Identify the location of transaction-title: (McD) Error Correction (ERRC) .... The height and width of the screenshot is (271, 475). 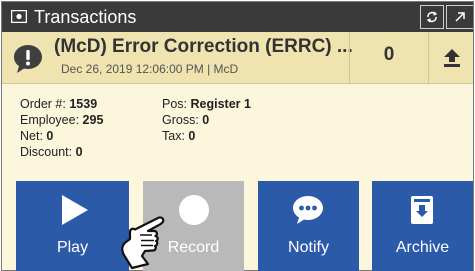
(203, 46).